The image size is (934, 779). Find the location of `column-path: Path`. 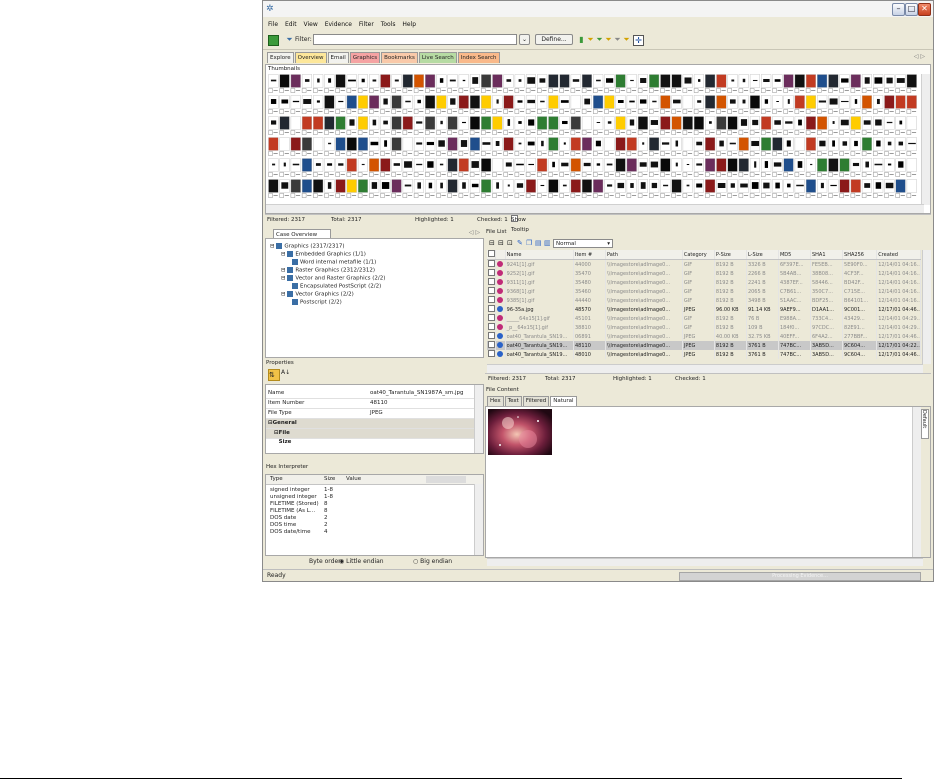

column-path: Path is located at coordinates (644, 255).